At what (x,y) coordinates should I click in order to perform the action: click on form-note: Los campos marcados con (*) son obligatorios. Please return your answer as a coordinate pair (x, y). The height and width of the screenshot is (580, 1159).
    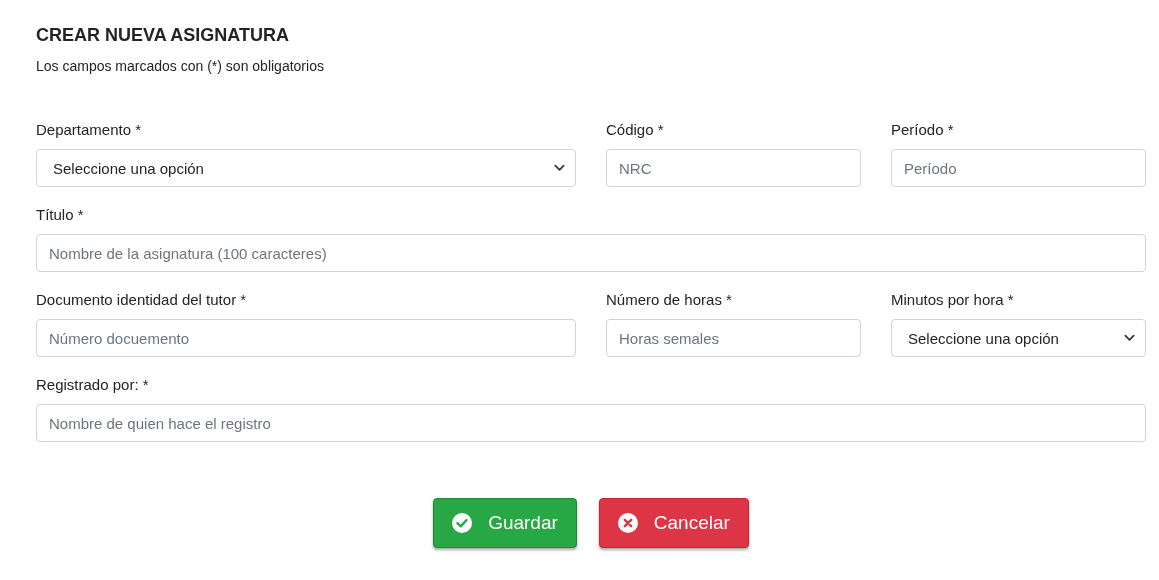
    Looking at the image, I should click on (180, 66).